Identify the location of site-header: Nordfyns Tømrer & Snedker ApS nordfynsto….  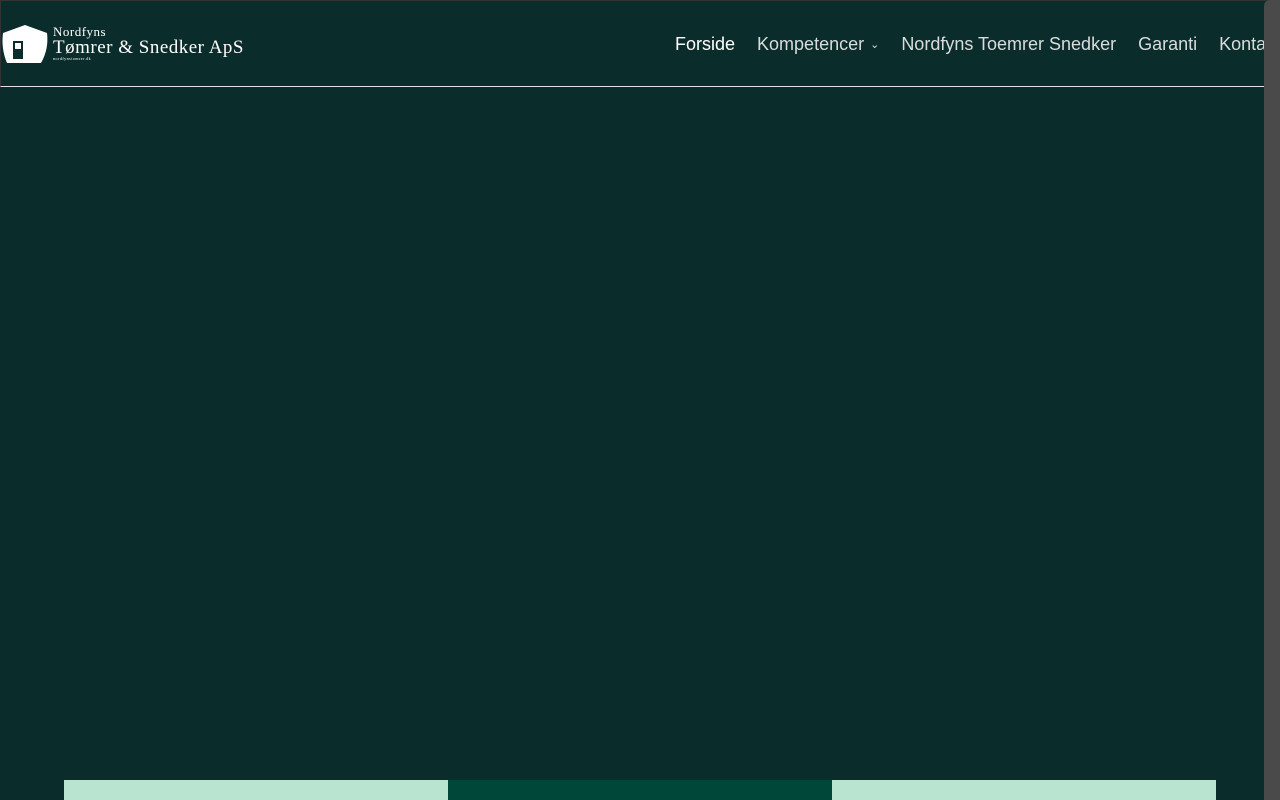
(640, 43).